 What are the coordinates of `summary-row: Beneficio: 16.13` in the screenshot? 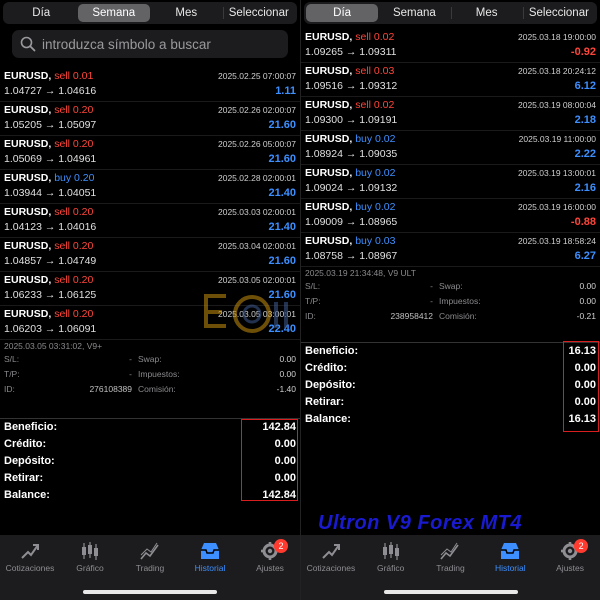 It's located at (450, 351).